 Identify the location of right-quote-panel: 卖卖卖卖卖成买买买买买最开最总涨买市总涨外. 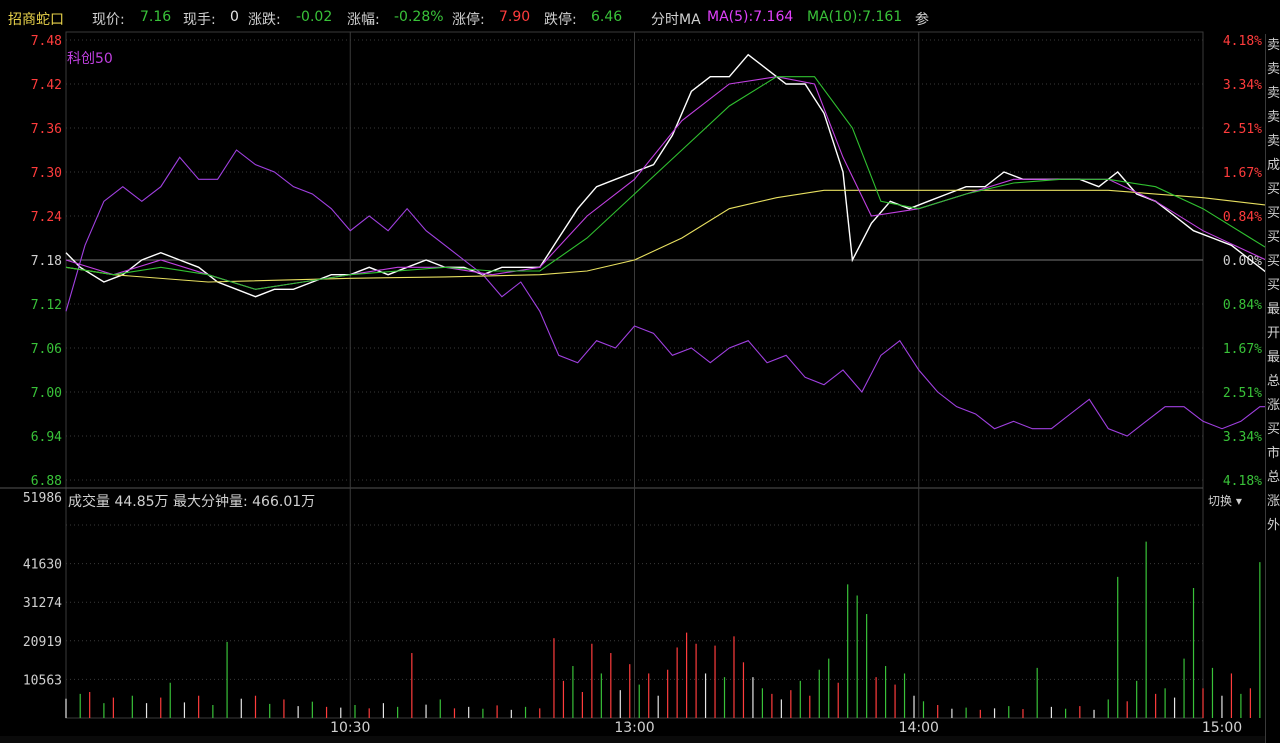
(1272, 388).